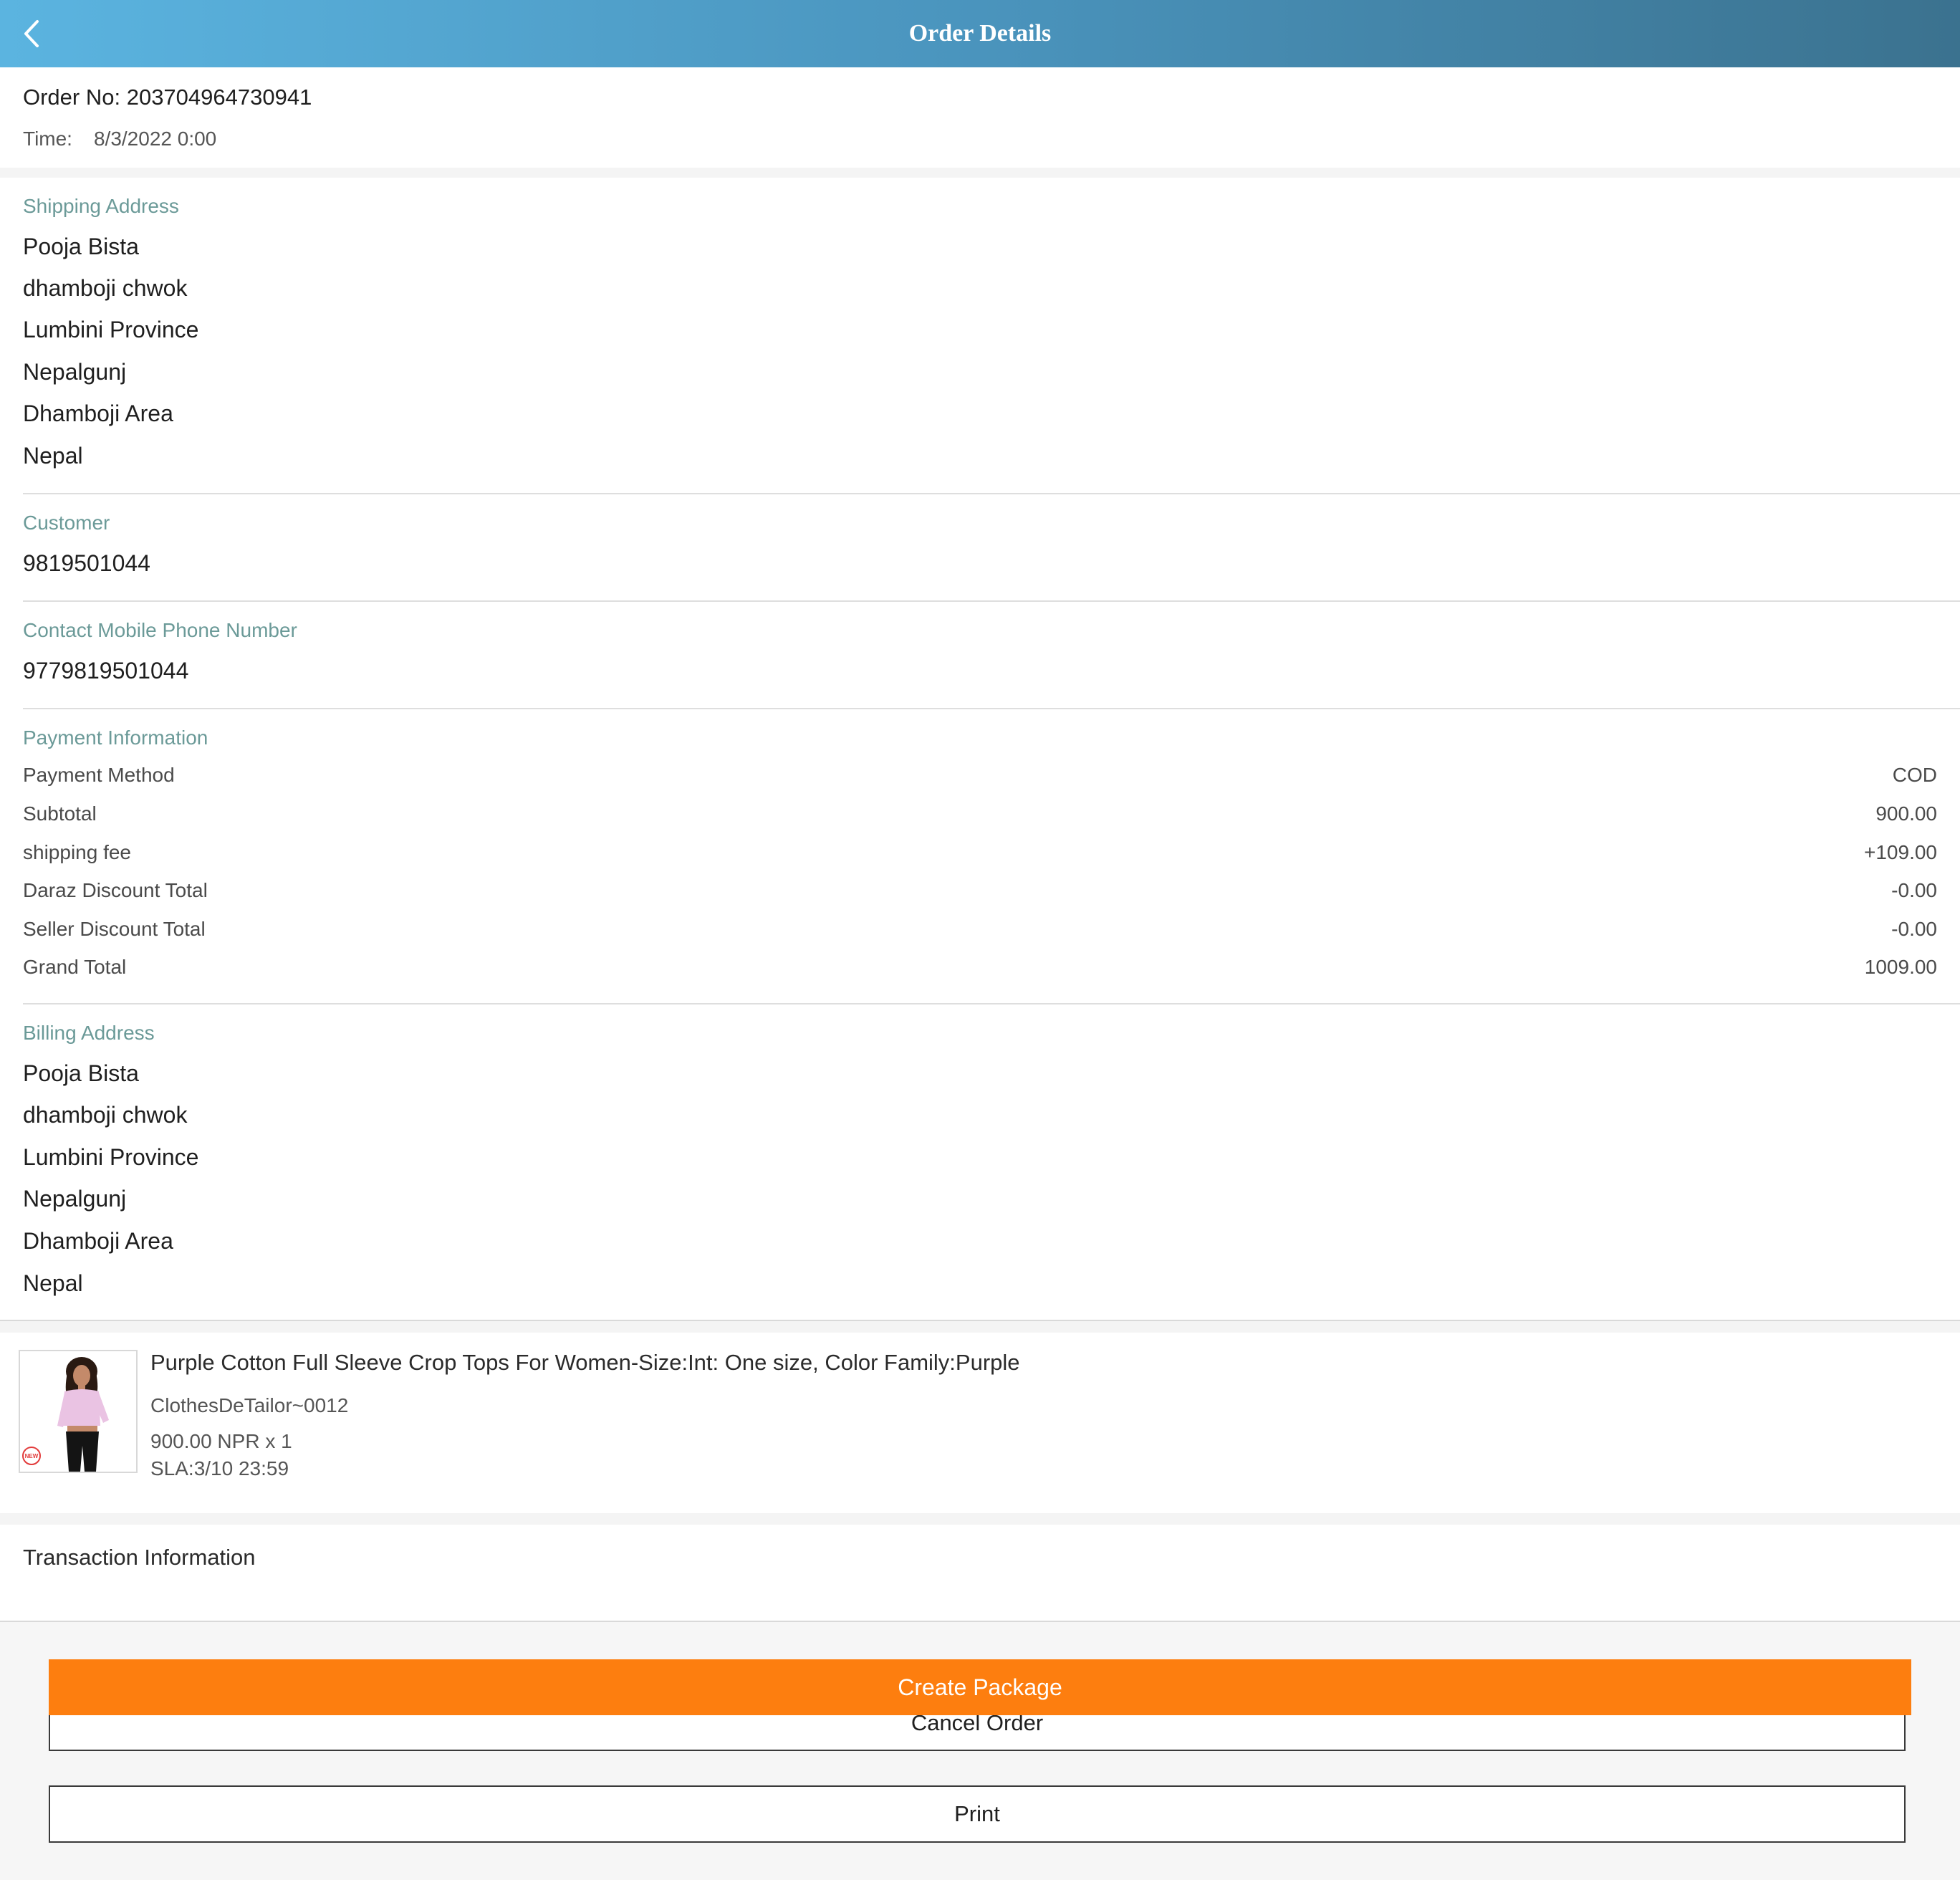  I want to click on payment-info-label: Payment Information, so click(115, 737).